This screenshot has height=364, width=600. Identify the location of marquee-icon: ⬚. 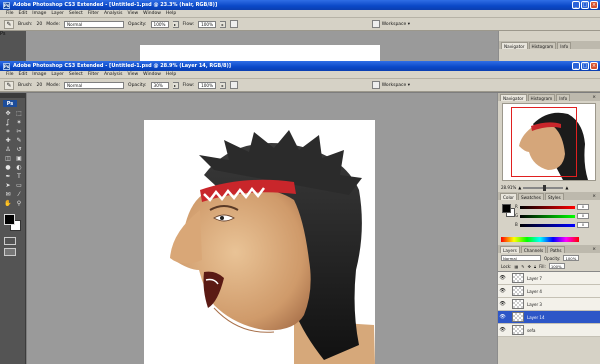
(19, 113).